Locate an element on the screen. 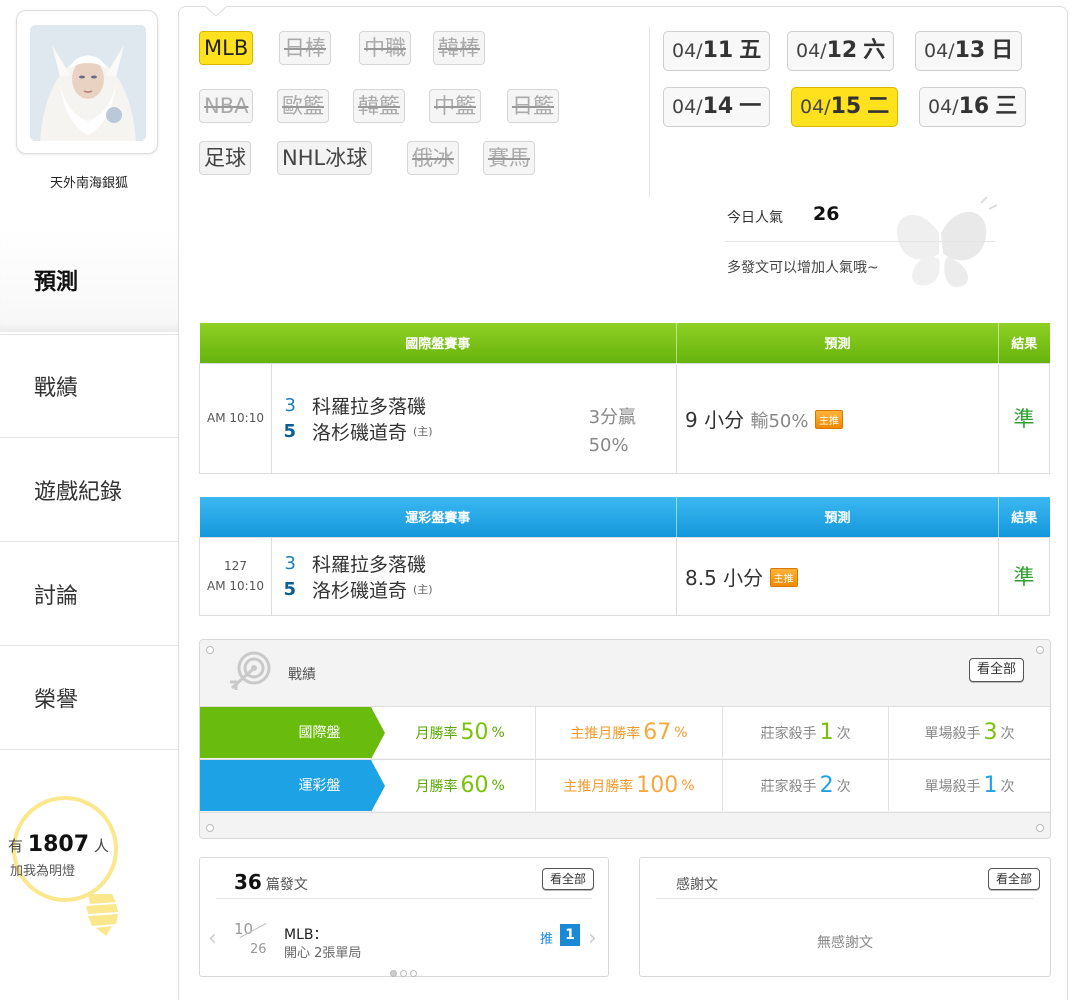 The height and width of the screenshot is (1000, 1080). league-tab-khl: 俄冰 is located at coordinates (433, 158).